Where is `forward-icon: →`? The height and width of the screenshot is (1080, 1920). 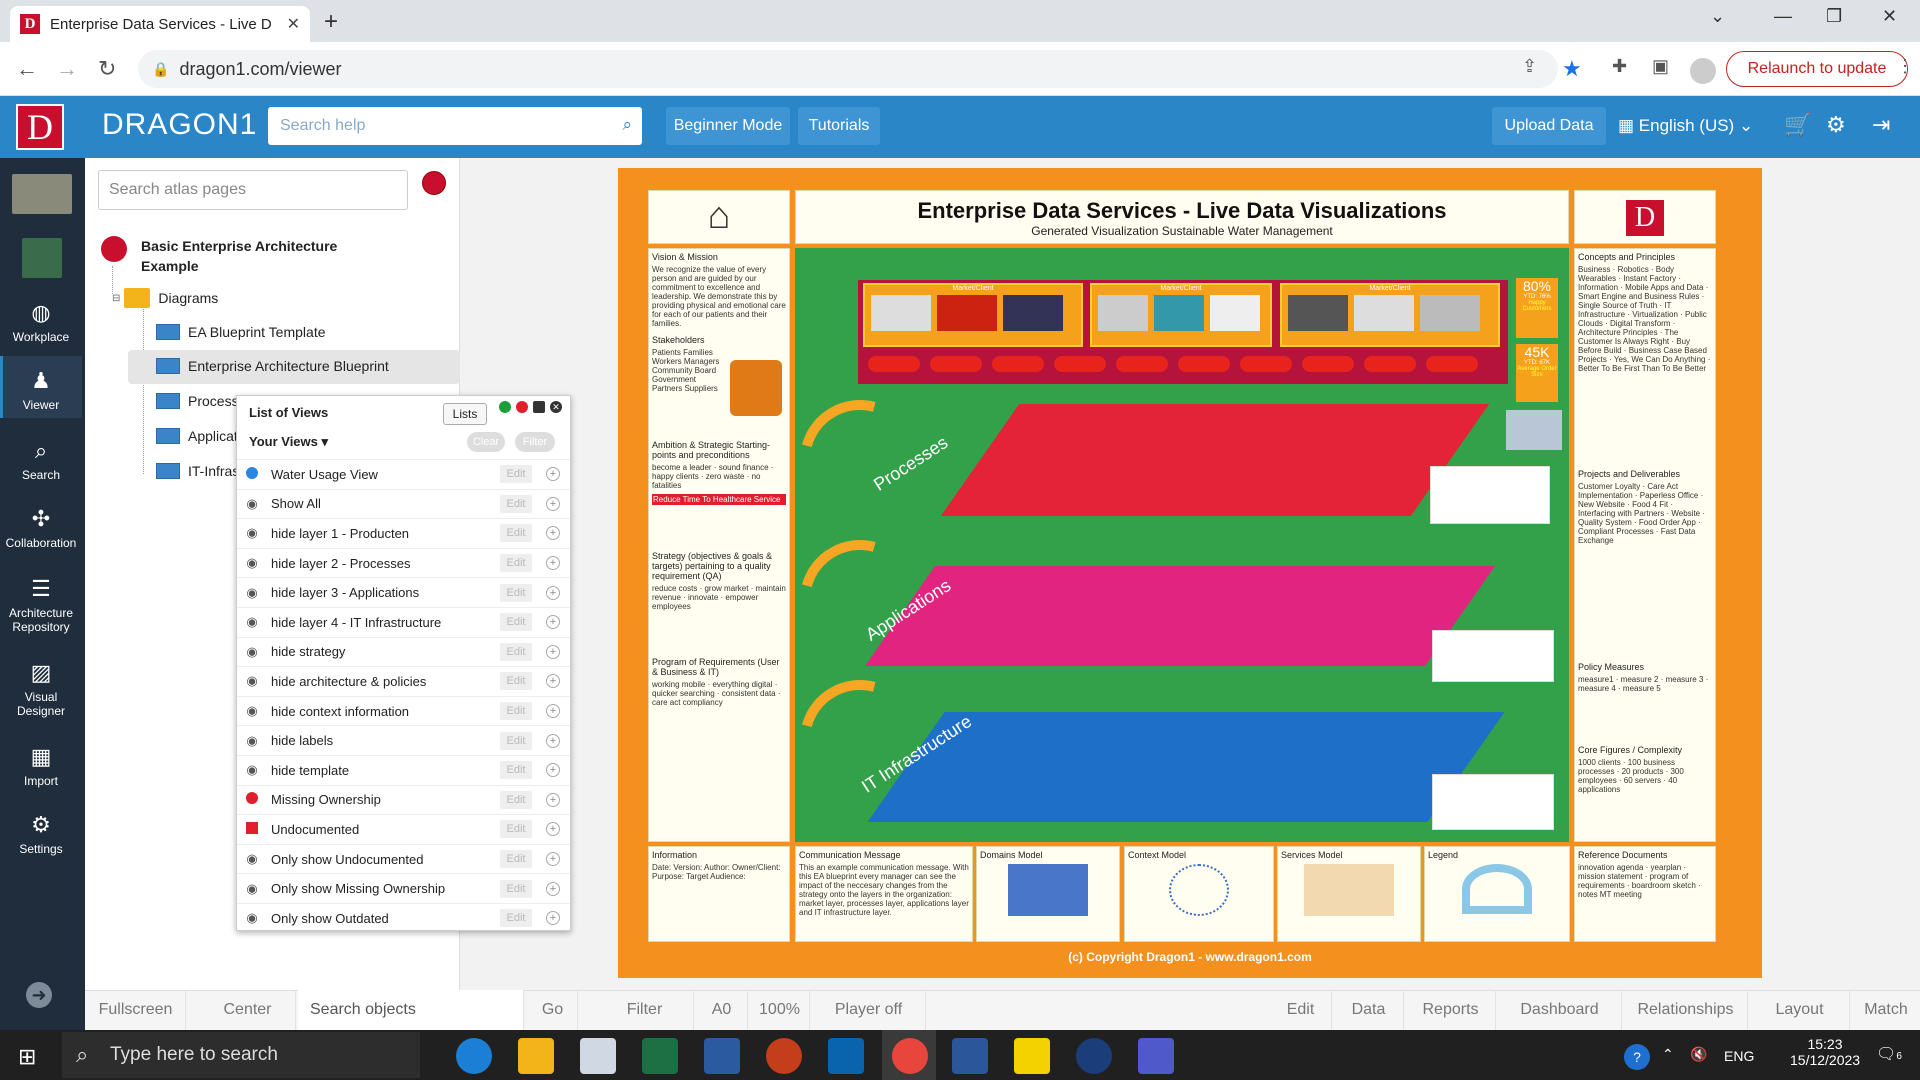
forward-icon: → is located at coordinates (67, 69).